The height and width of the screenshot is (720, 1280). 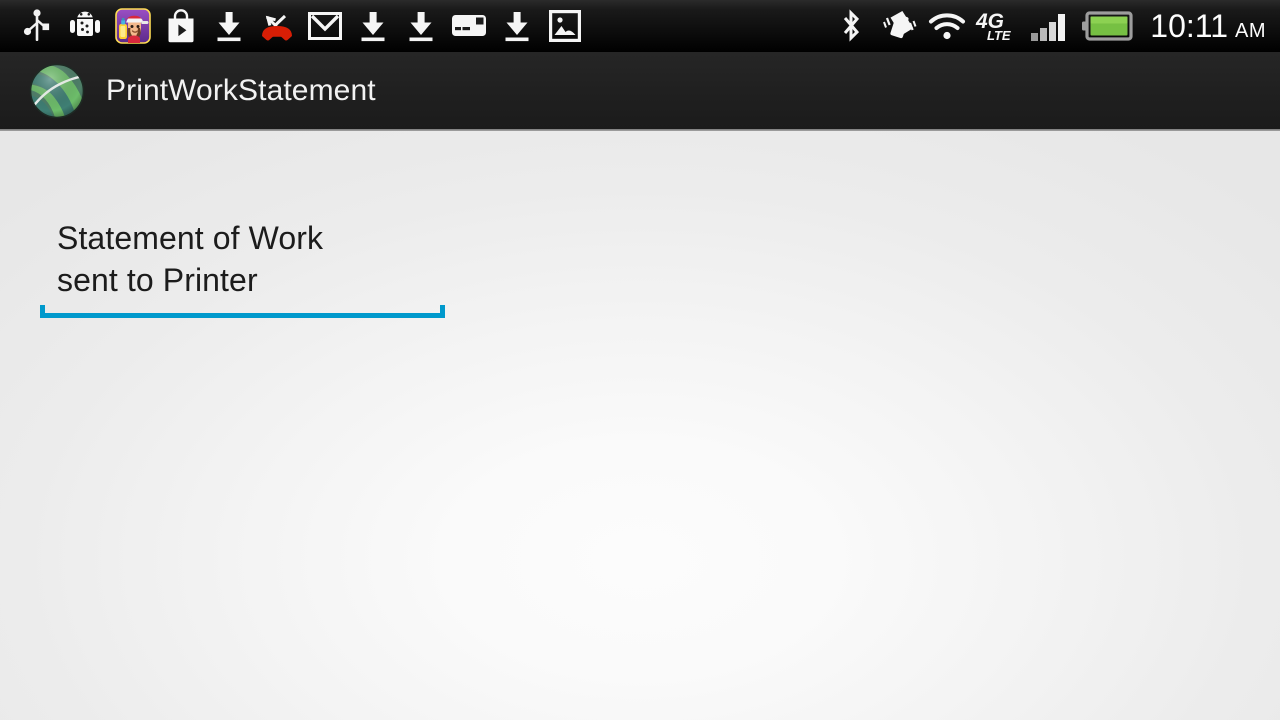 What do you see at coordinates (57, 91) in the screenshot?
I see `att-globe-logo` at bounding box center [57, 91].